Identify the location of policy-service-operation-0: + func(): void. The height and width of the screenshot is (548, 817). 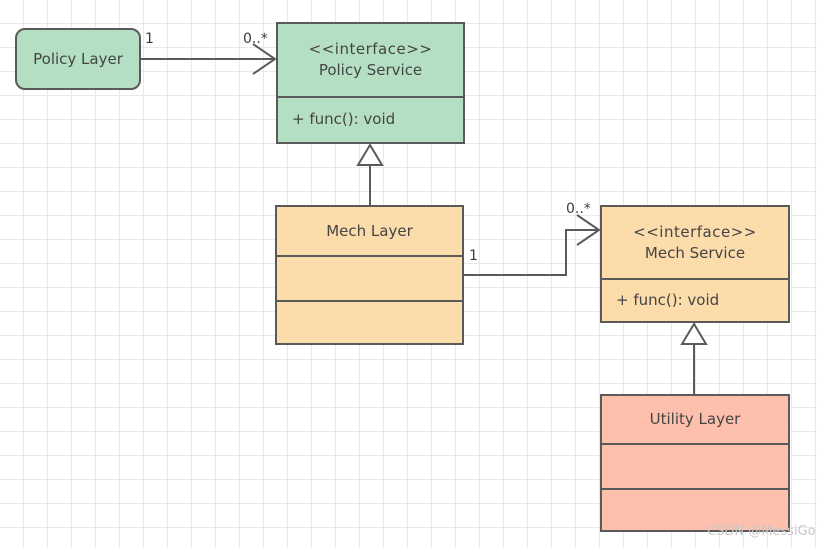
(344, 119).